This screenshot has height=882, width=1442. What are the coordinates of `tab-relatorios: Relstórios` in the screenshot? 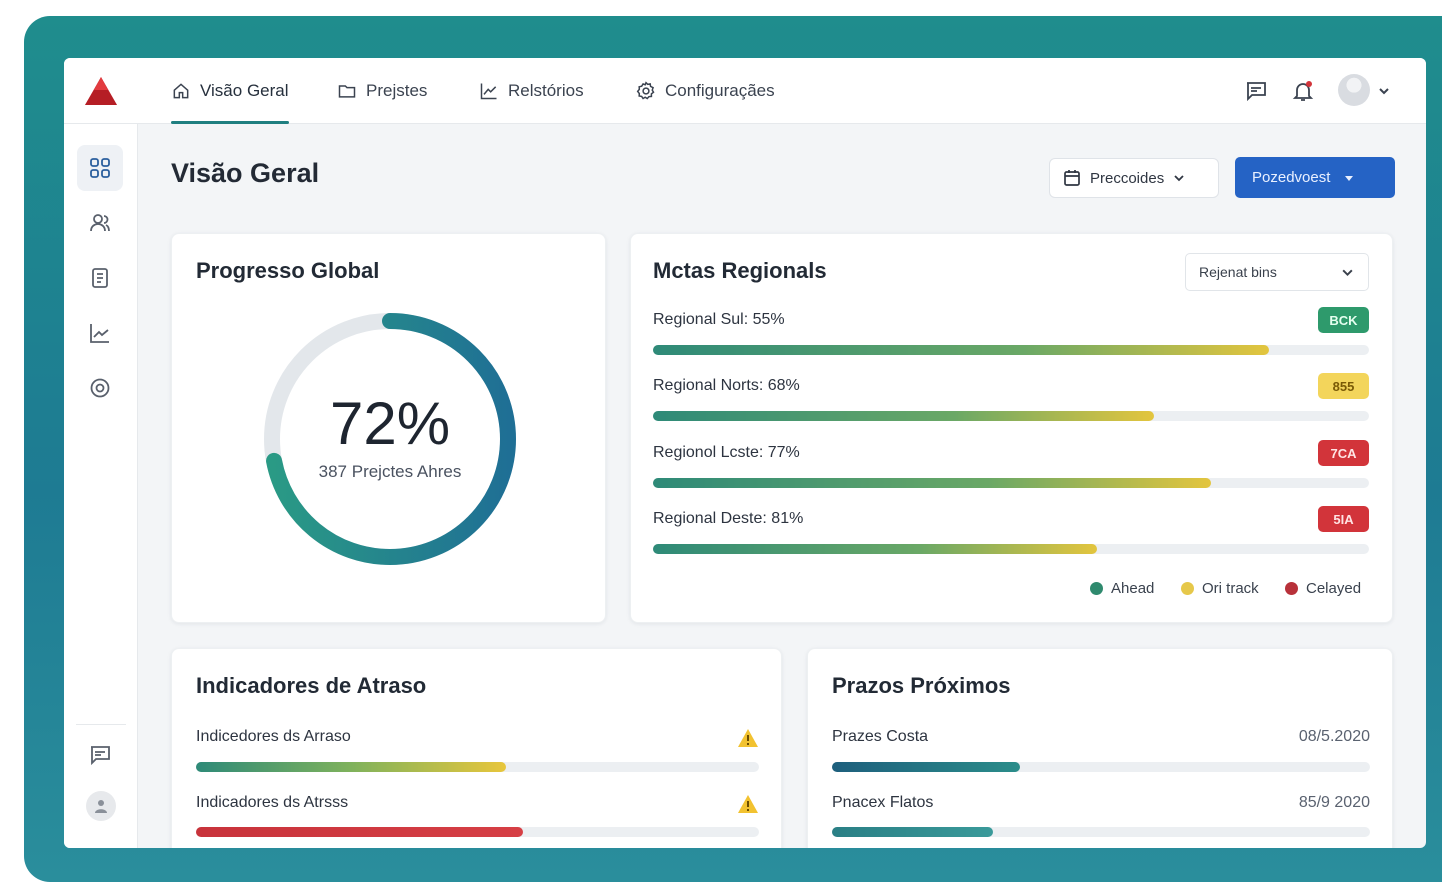 It's located at (531, 91).